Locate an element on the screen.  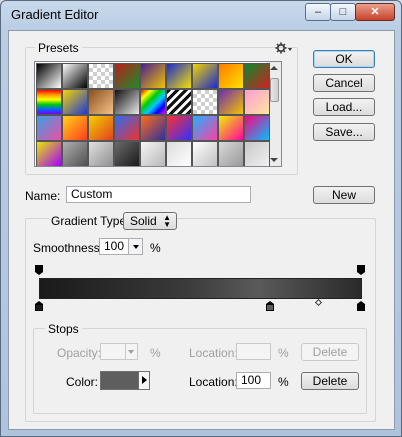
gear-icon is located at coordinates (283, 48).